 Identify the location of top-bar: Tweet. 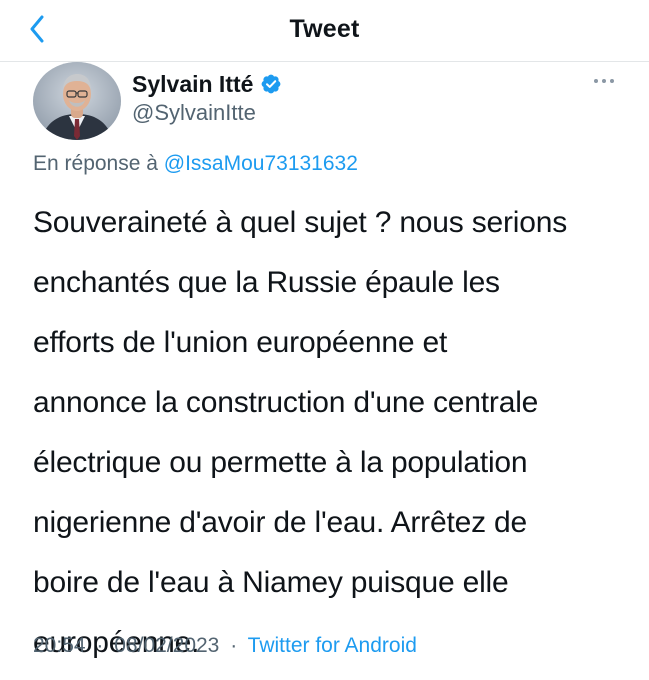
(324, 31).